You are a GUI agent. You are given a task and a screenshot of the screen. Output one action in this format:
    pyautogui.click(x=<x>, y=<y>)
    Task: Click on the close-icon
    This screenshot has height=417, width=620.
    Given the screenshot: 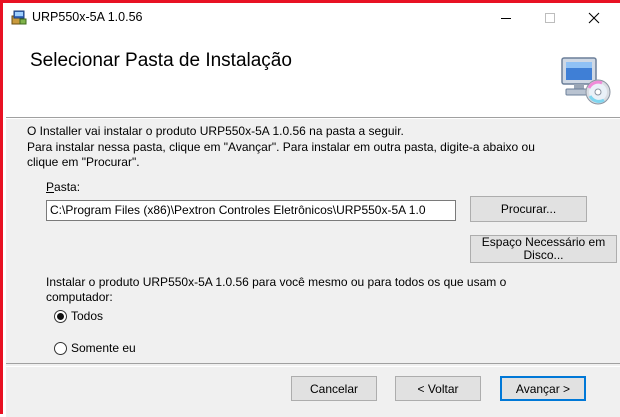 What is the action you would take?
    pyautogui.click(x=594, y=18)
    